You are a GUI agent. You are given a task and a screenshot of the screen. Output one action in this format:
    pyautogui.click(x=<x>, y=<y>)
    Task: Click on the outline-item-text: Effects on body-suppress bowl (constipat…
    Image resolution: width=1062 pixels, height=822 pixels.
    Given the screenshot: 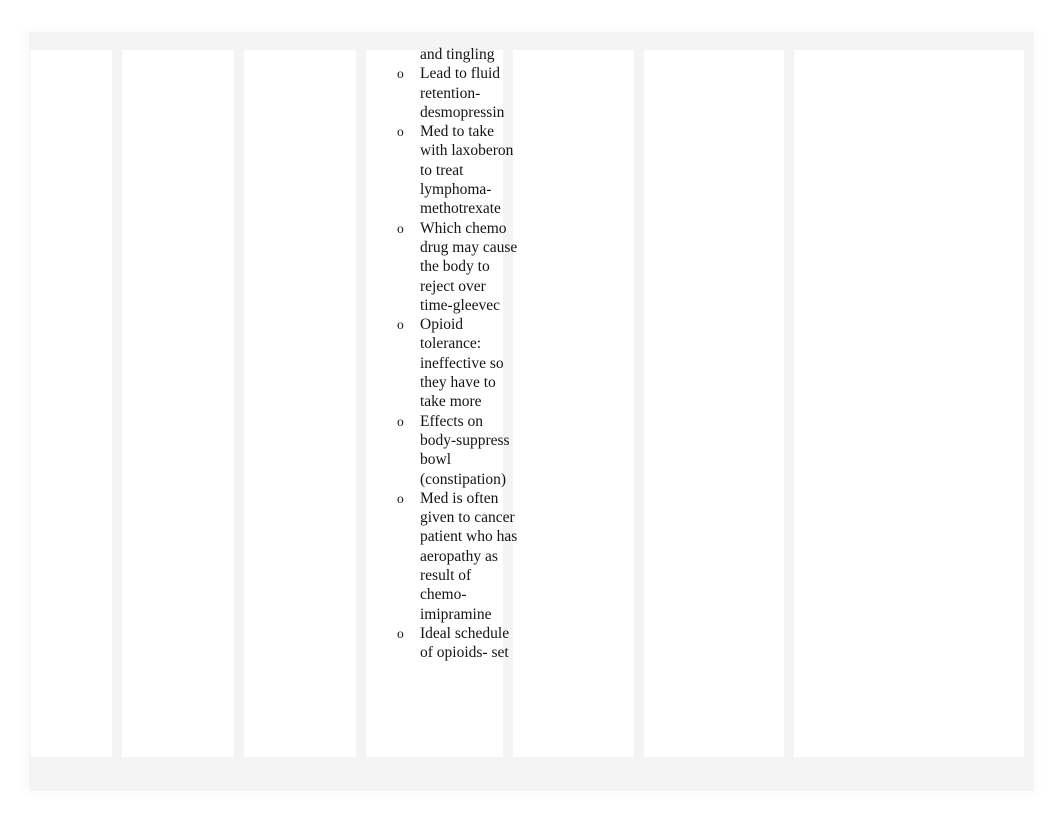 What is the action you would take?
    pyautogui.click(x=465, y=450)
    